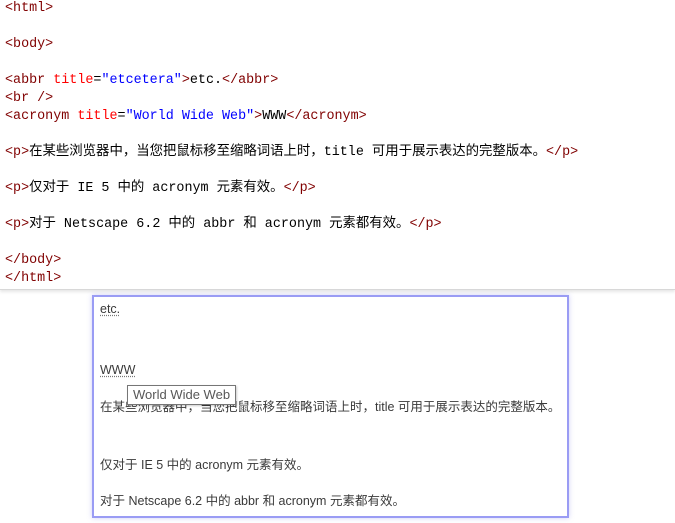 This screenshot has height=523, width=675. I want to click on code-token-tag: </html>, so click(33, 278).